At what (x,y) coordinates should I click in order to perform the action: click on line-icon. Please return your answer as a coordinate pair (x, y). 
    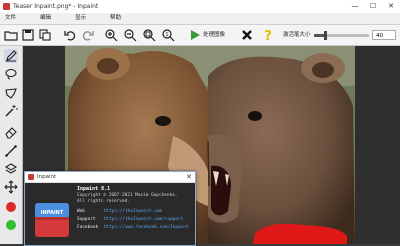
    Looking at the image, I should click on (11, 151).